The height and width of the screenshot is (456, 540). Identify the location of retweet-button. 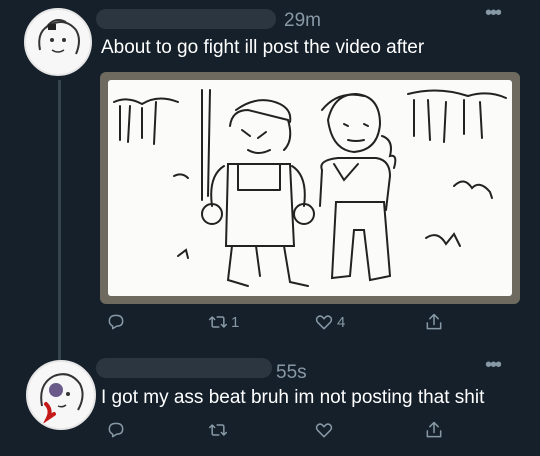
(219, 430).